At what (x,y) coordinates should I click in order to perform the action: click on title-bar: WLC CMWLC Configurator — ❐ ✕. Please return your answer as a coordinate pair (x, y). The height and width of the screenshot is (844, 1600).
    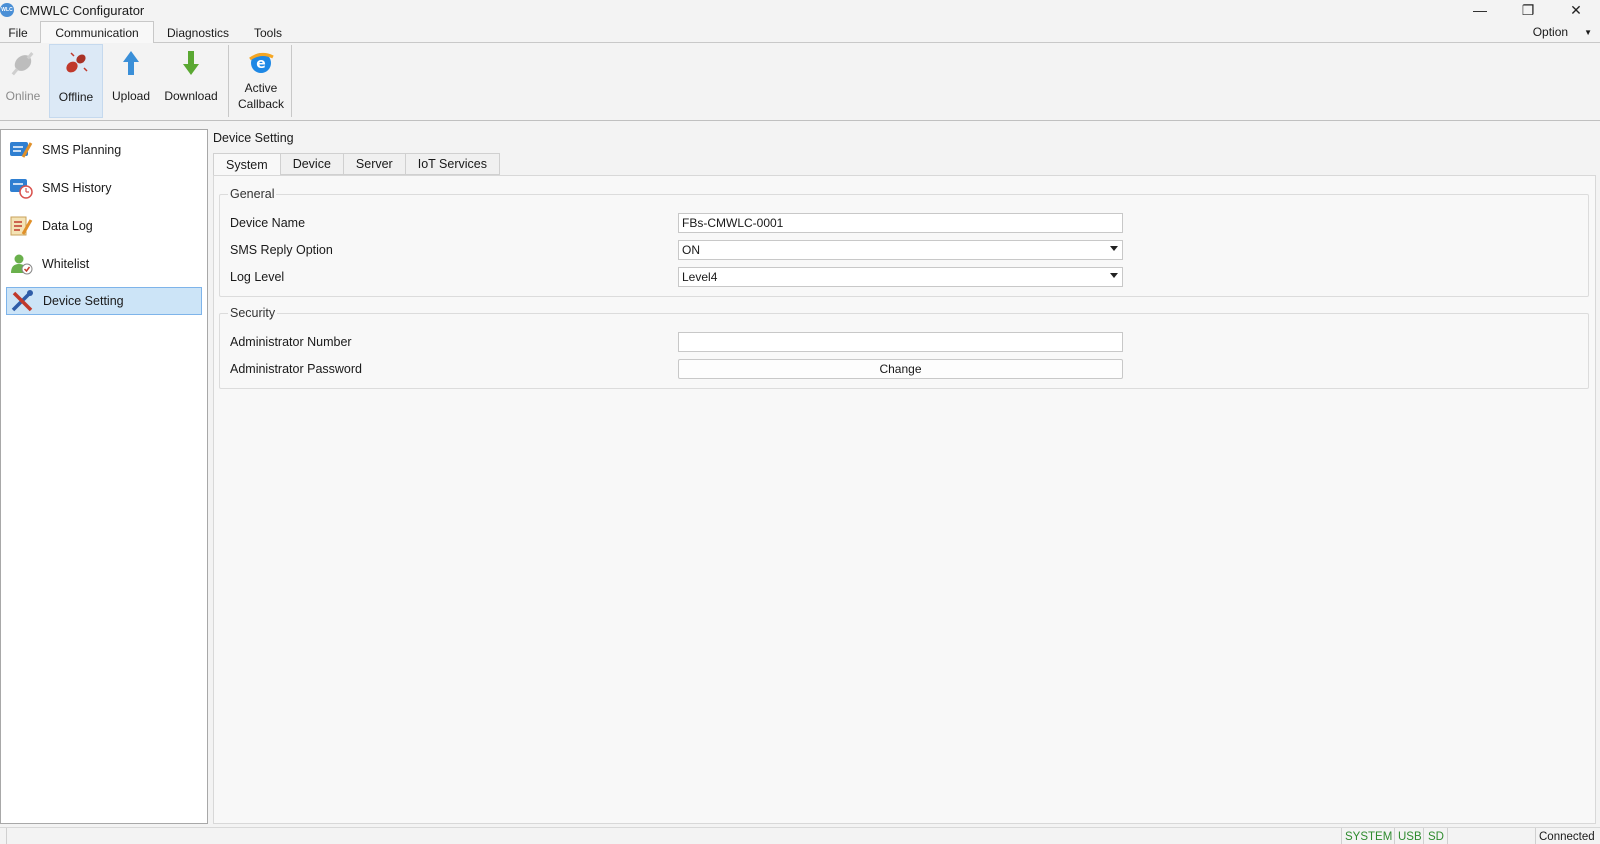
    Looking at the image, I should click on (800, 10).